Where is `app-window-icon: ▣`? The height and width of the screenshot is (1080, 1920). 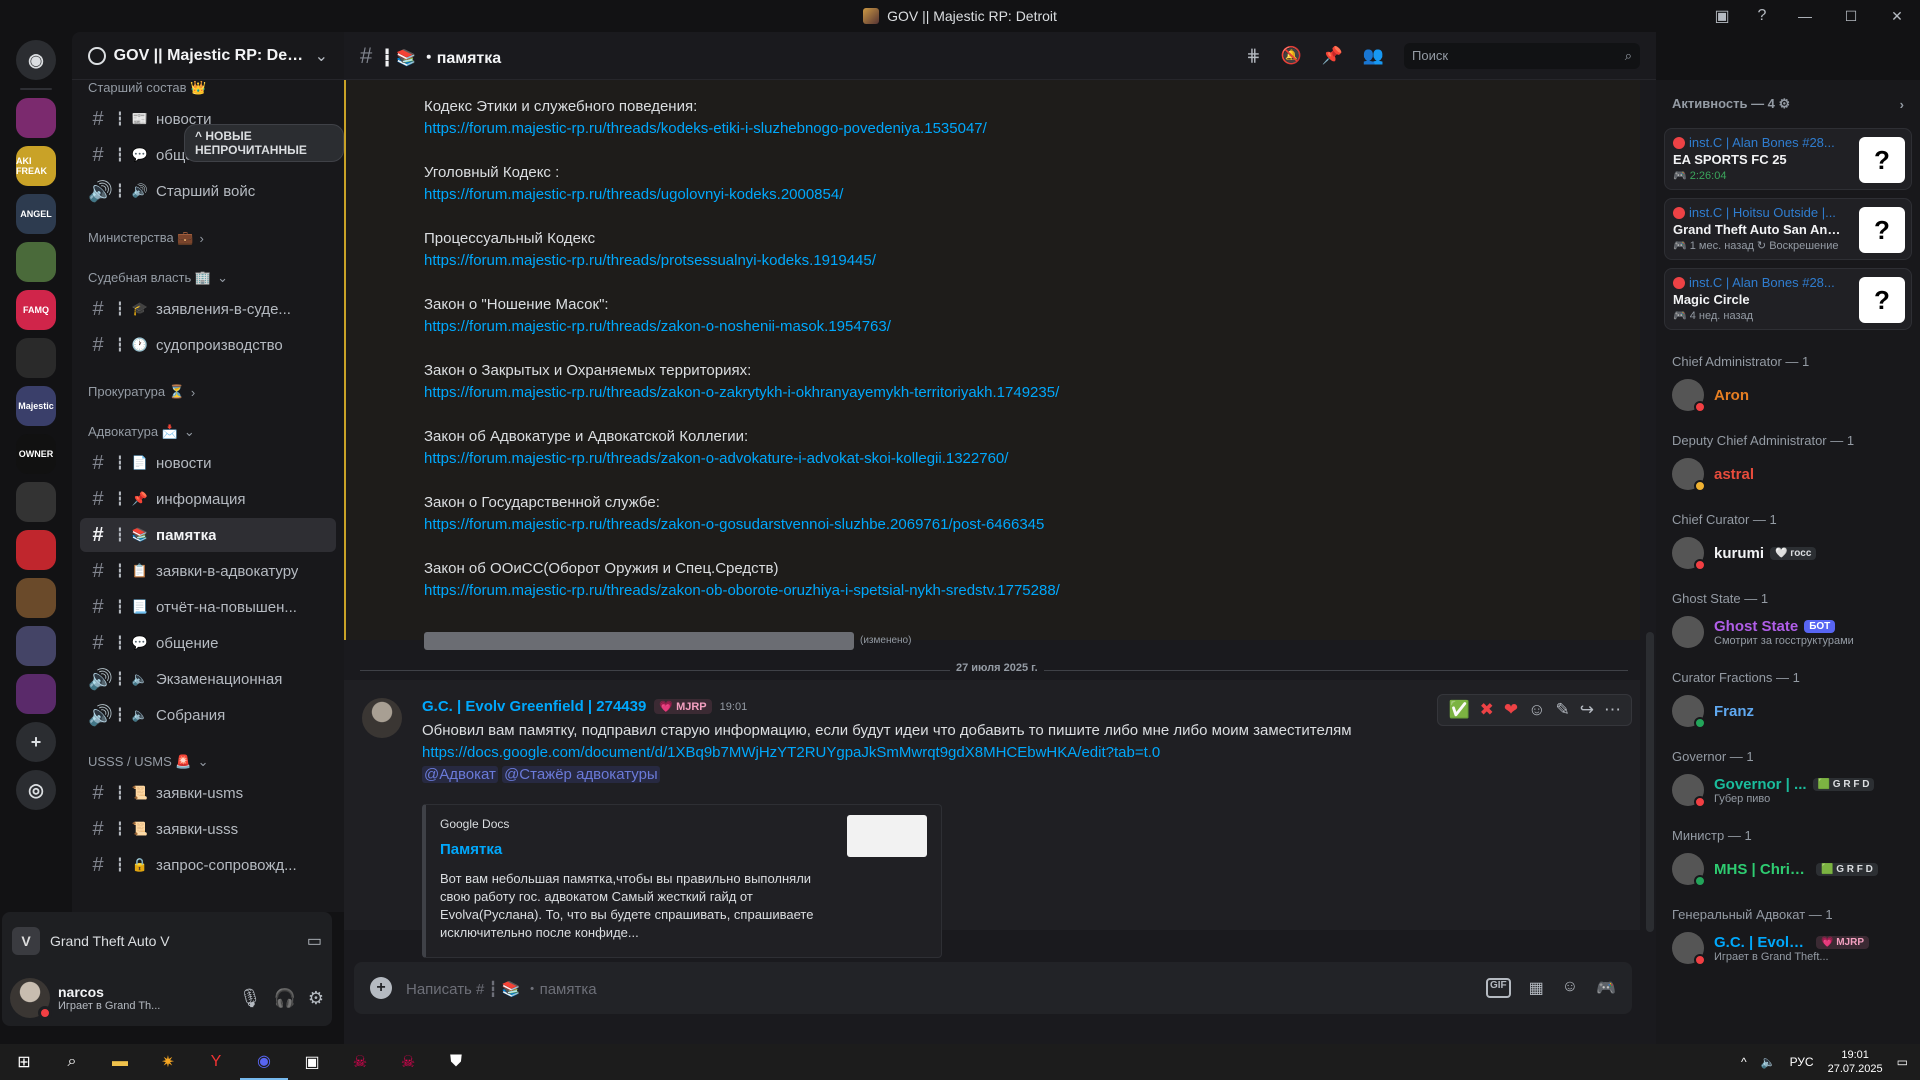 app-window-icon: ▣ is located at coordinates (312, 1062).